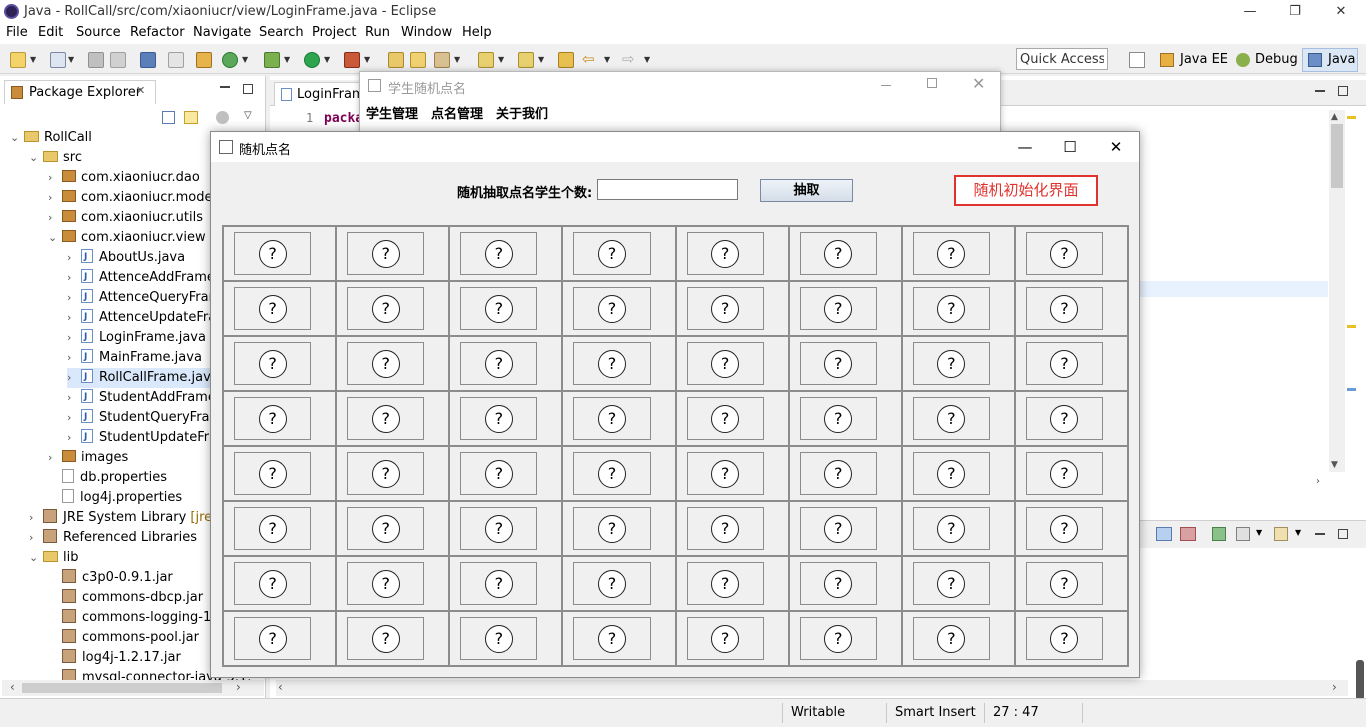 This screenshot has width=1366, height=727. What do you see at coordinates (522, 112) in the screenshot?
I see `menu-about-us: 关于我们` at bounding box center [522, 112].